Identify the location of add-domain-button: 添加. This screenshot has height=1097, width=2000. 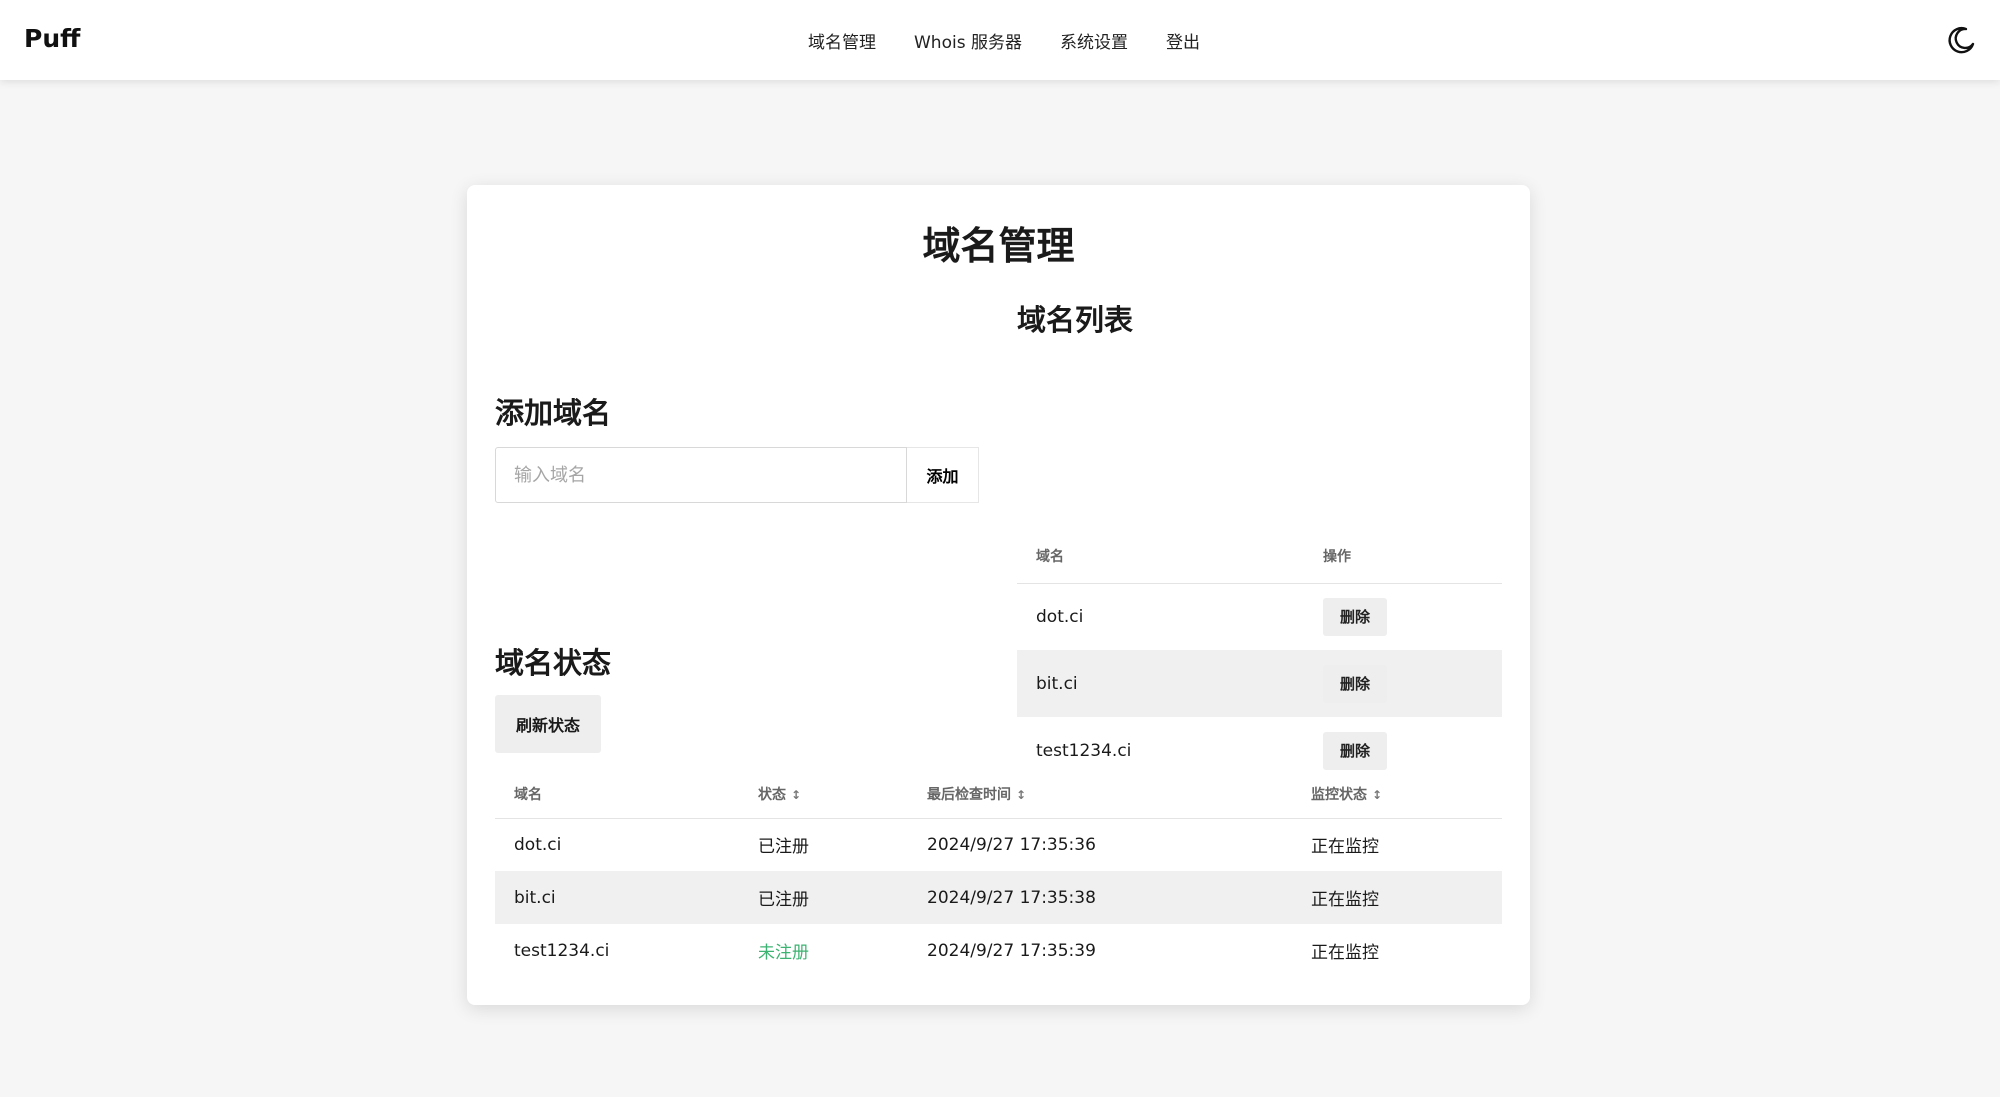
(943, 475).